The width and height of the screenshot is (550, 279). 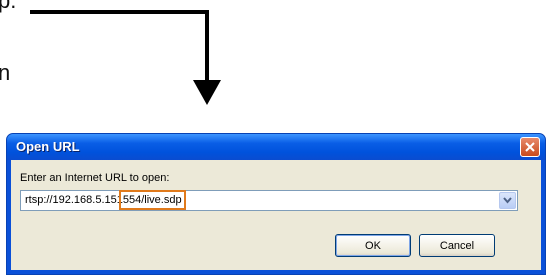 What do you see at coordinates (152, 200) in the screenshot?
I see `url-highlight-text: 554/live.sdp` at bounding box center [152, 200].